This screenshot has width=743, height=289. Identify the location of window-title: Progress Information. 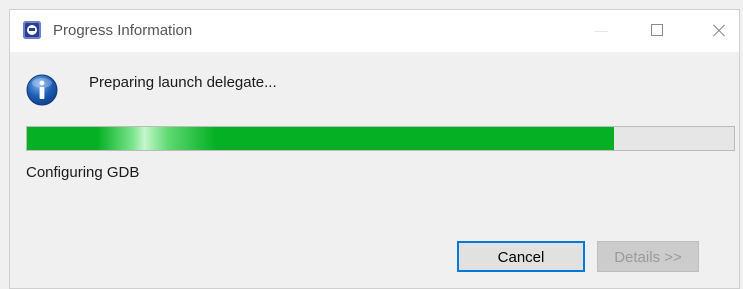
(123, 30).